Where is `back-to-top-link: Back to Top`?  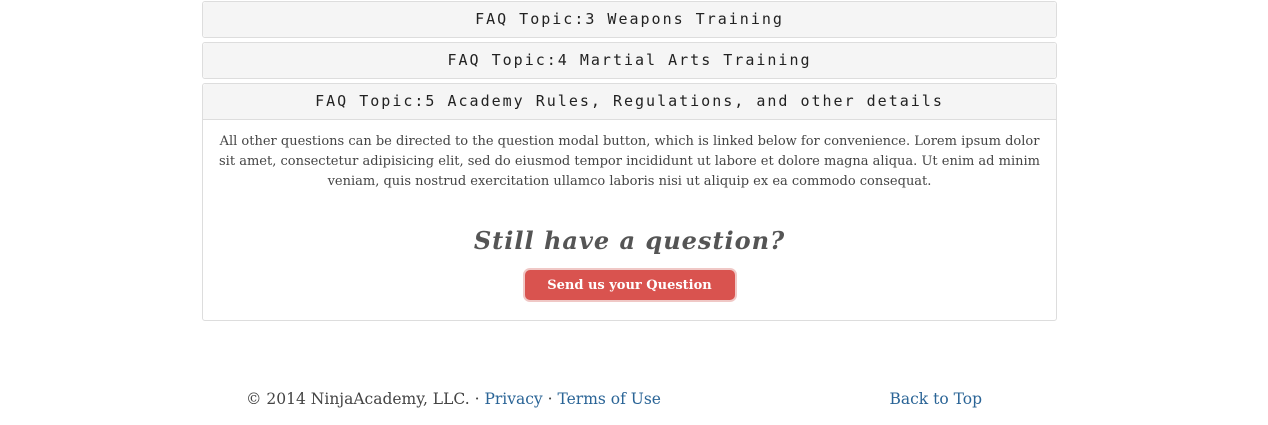
back-to-top-link: Back to Top is located at coordinates (935, 399).